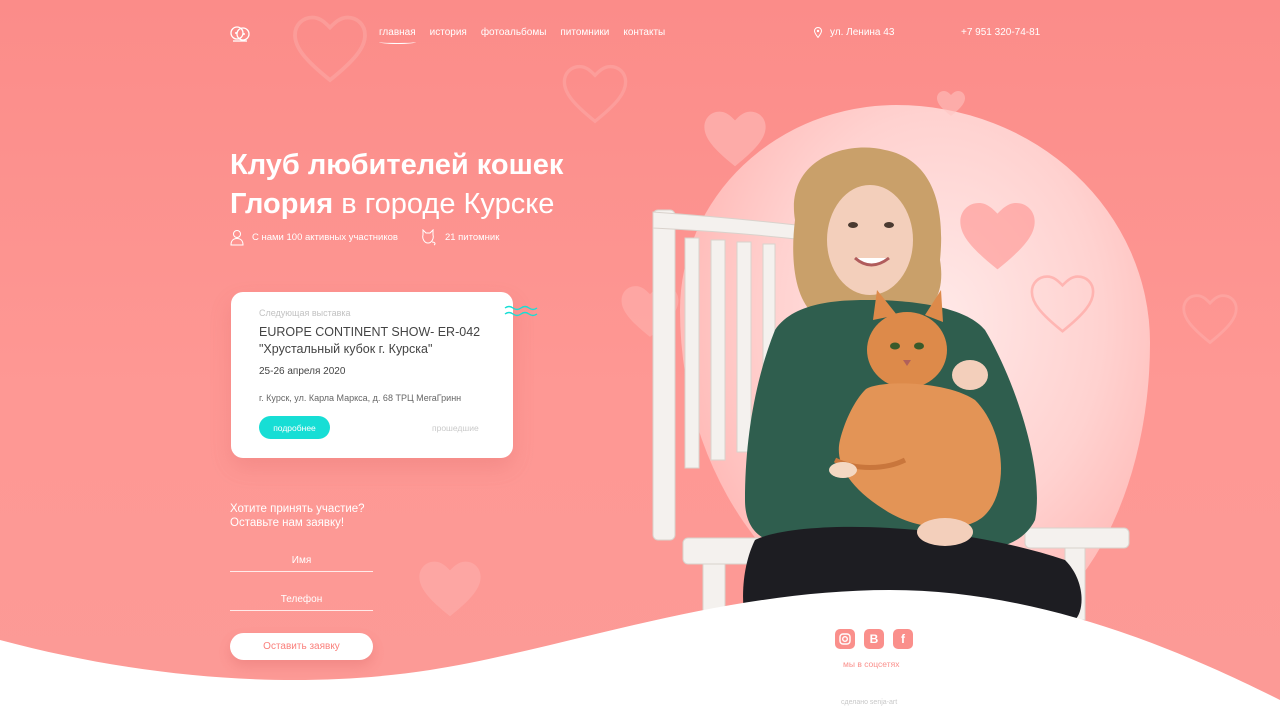 The image size is (1280, 720). Describe the element at coordinates (325, 237) in the screenshot. I see `stat-members-text: С нами 100 активных участников` at that location.